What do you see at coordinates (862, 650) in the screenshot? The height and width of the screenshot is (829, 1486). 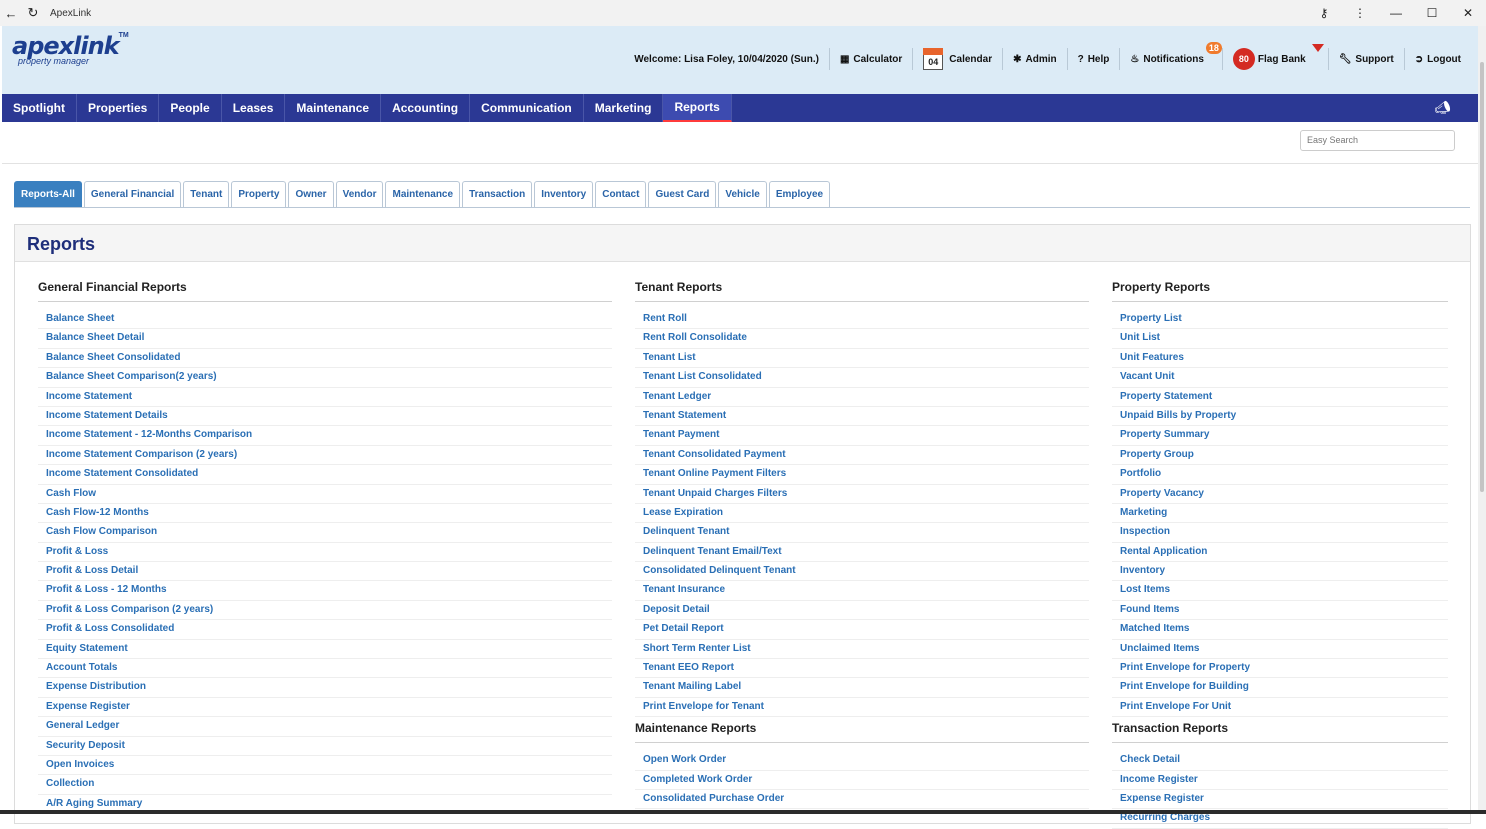 I see `report-link: Short Term Renter List` at bounding box center [862, 650].